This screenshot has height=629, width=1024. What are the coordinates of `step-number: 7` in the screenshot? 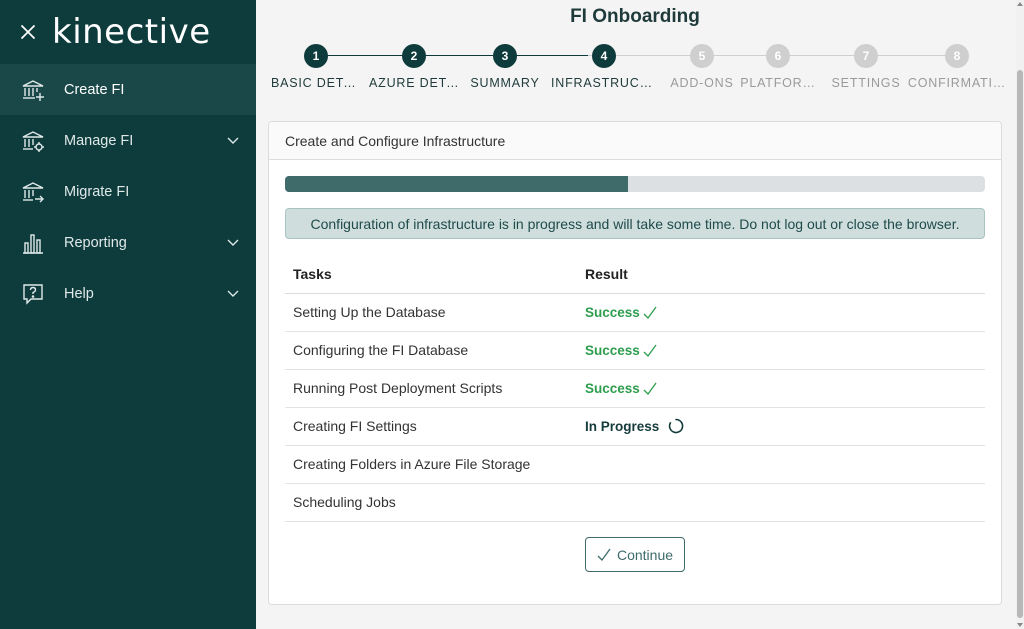 It's located at (866, 56).